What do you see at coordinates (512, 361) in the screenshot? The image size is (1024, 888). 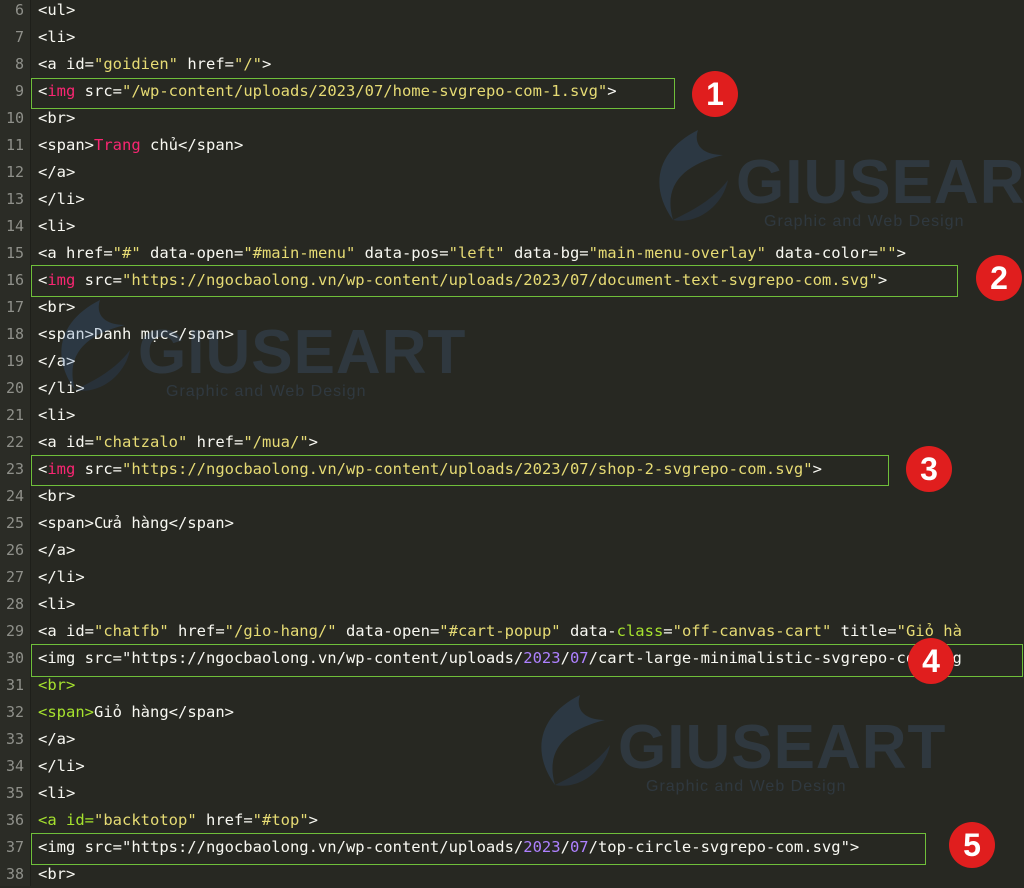 I see `code-line: 19 </a>` at bounding box center [512, 361].